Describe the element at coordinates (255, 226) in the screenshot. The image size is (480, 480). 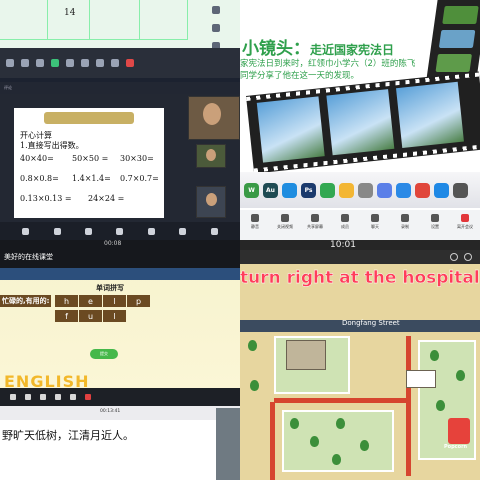
I see `button-label: 静音` at that location.